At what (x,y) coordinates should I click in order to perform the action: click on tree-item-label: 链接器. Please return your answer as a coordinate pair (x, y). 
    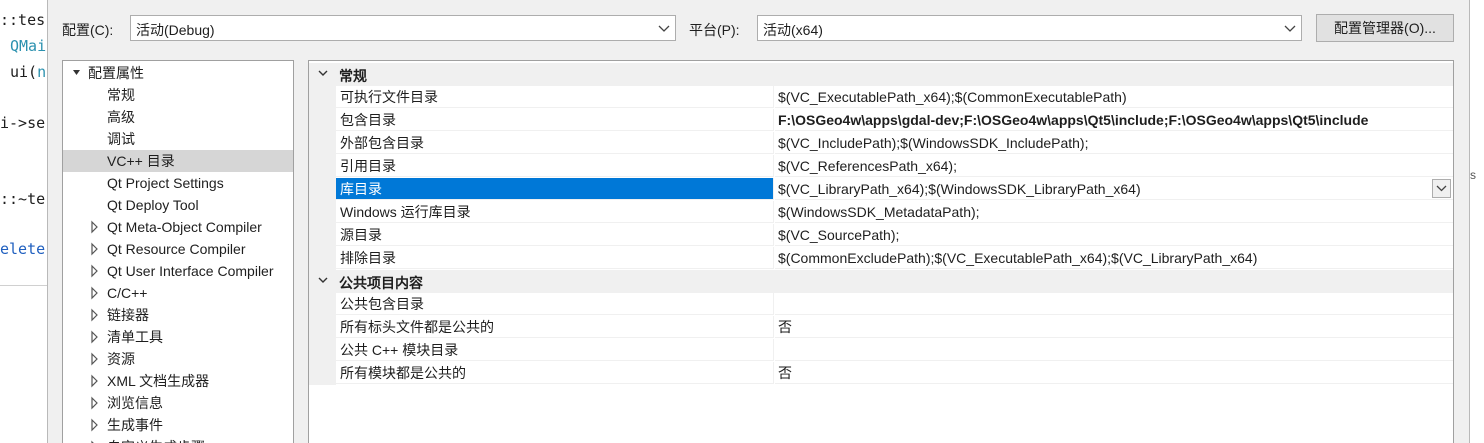
    Looking at the image, I should click on (128, 315).